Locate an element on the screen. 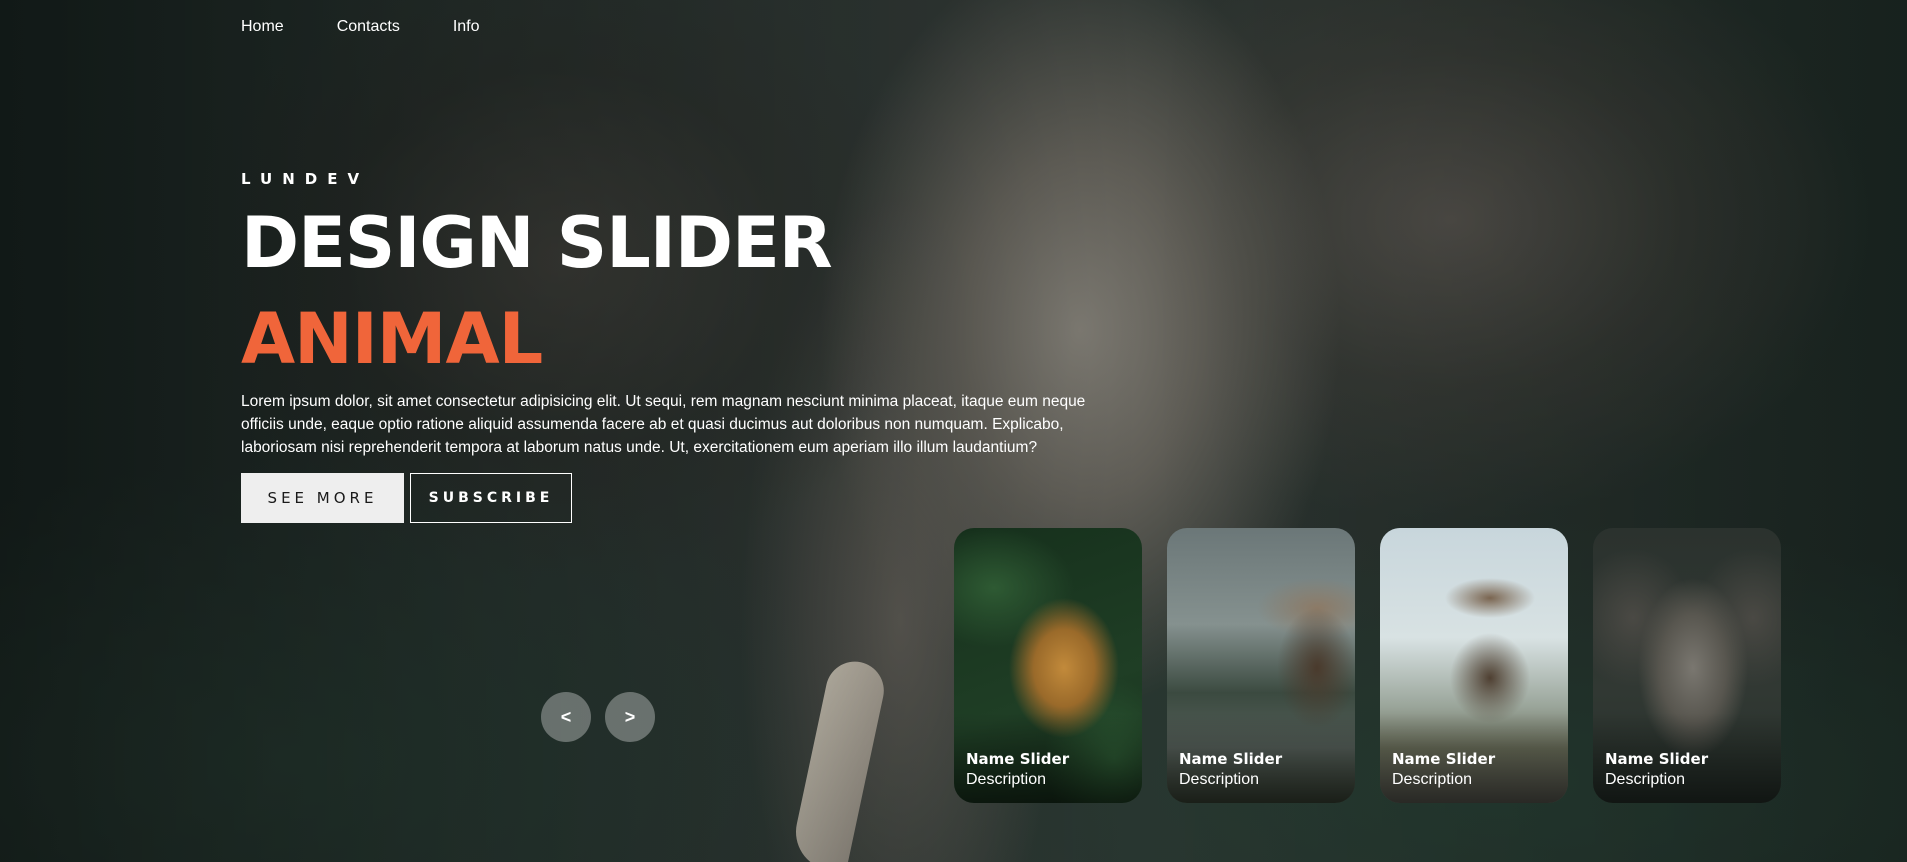 This screenshot has width=1907, height=862. nav-home-link: Home is located at coordinates (262, 27).